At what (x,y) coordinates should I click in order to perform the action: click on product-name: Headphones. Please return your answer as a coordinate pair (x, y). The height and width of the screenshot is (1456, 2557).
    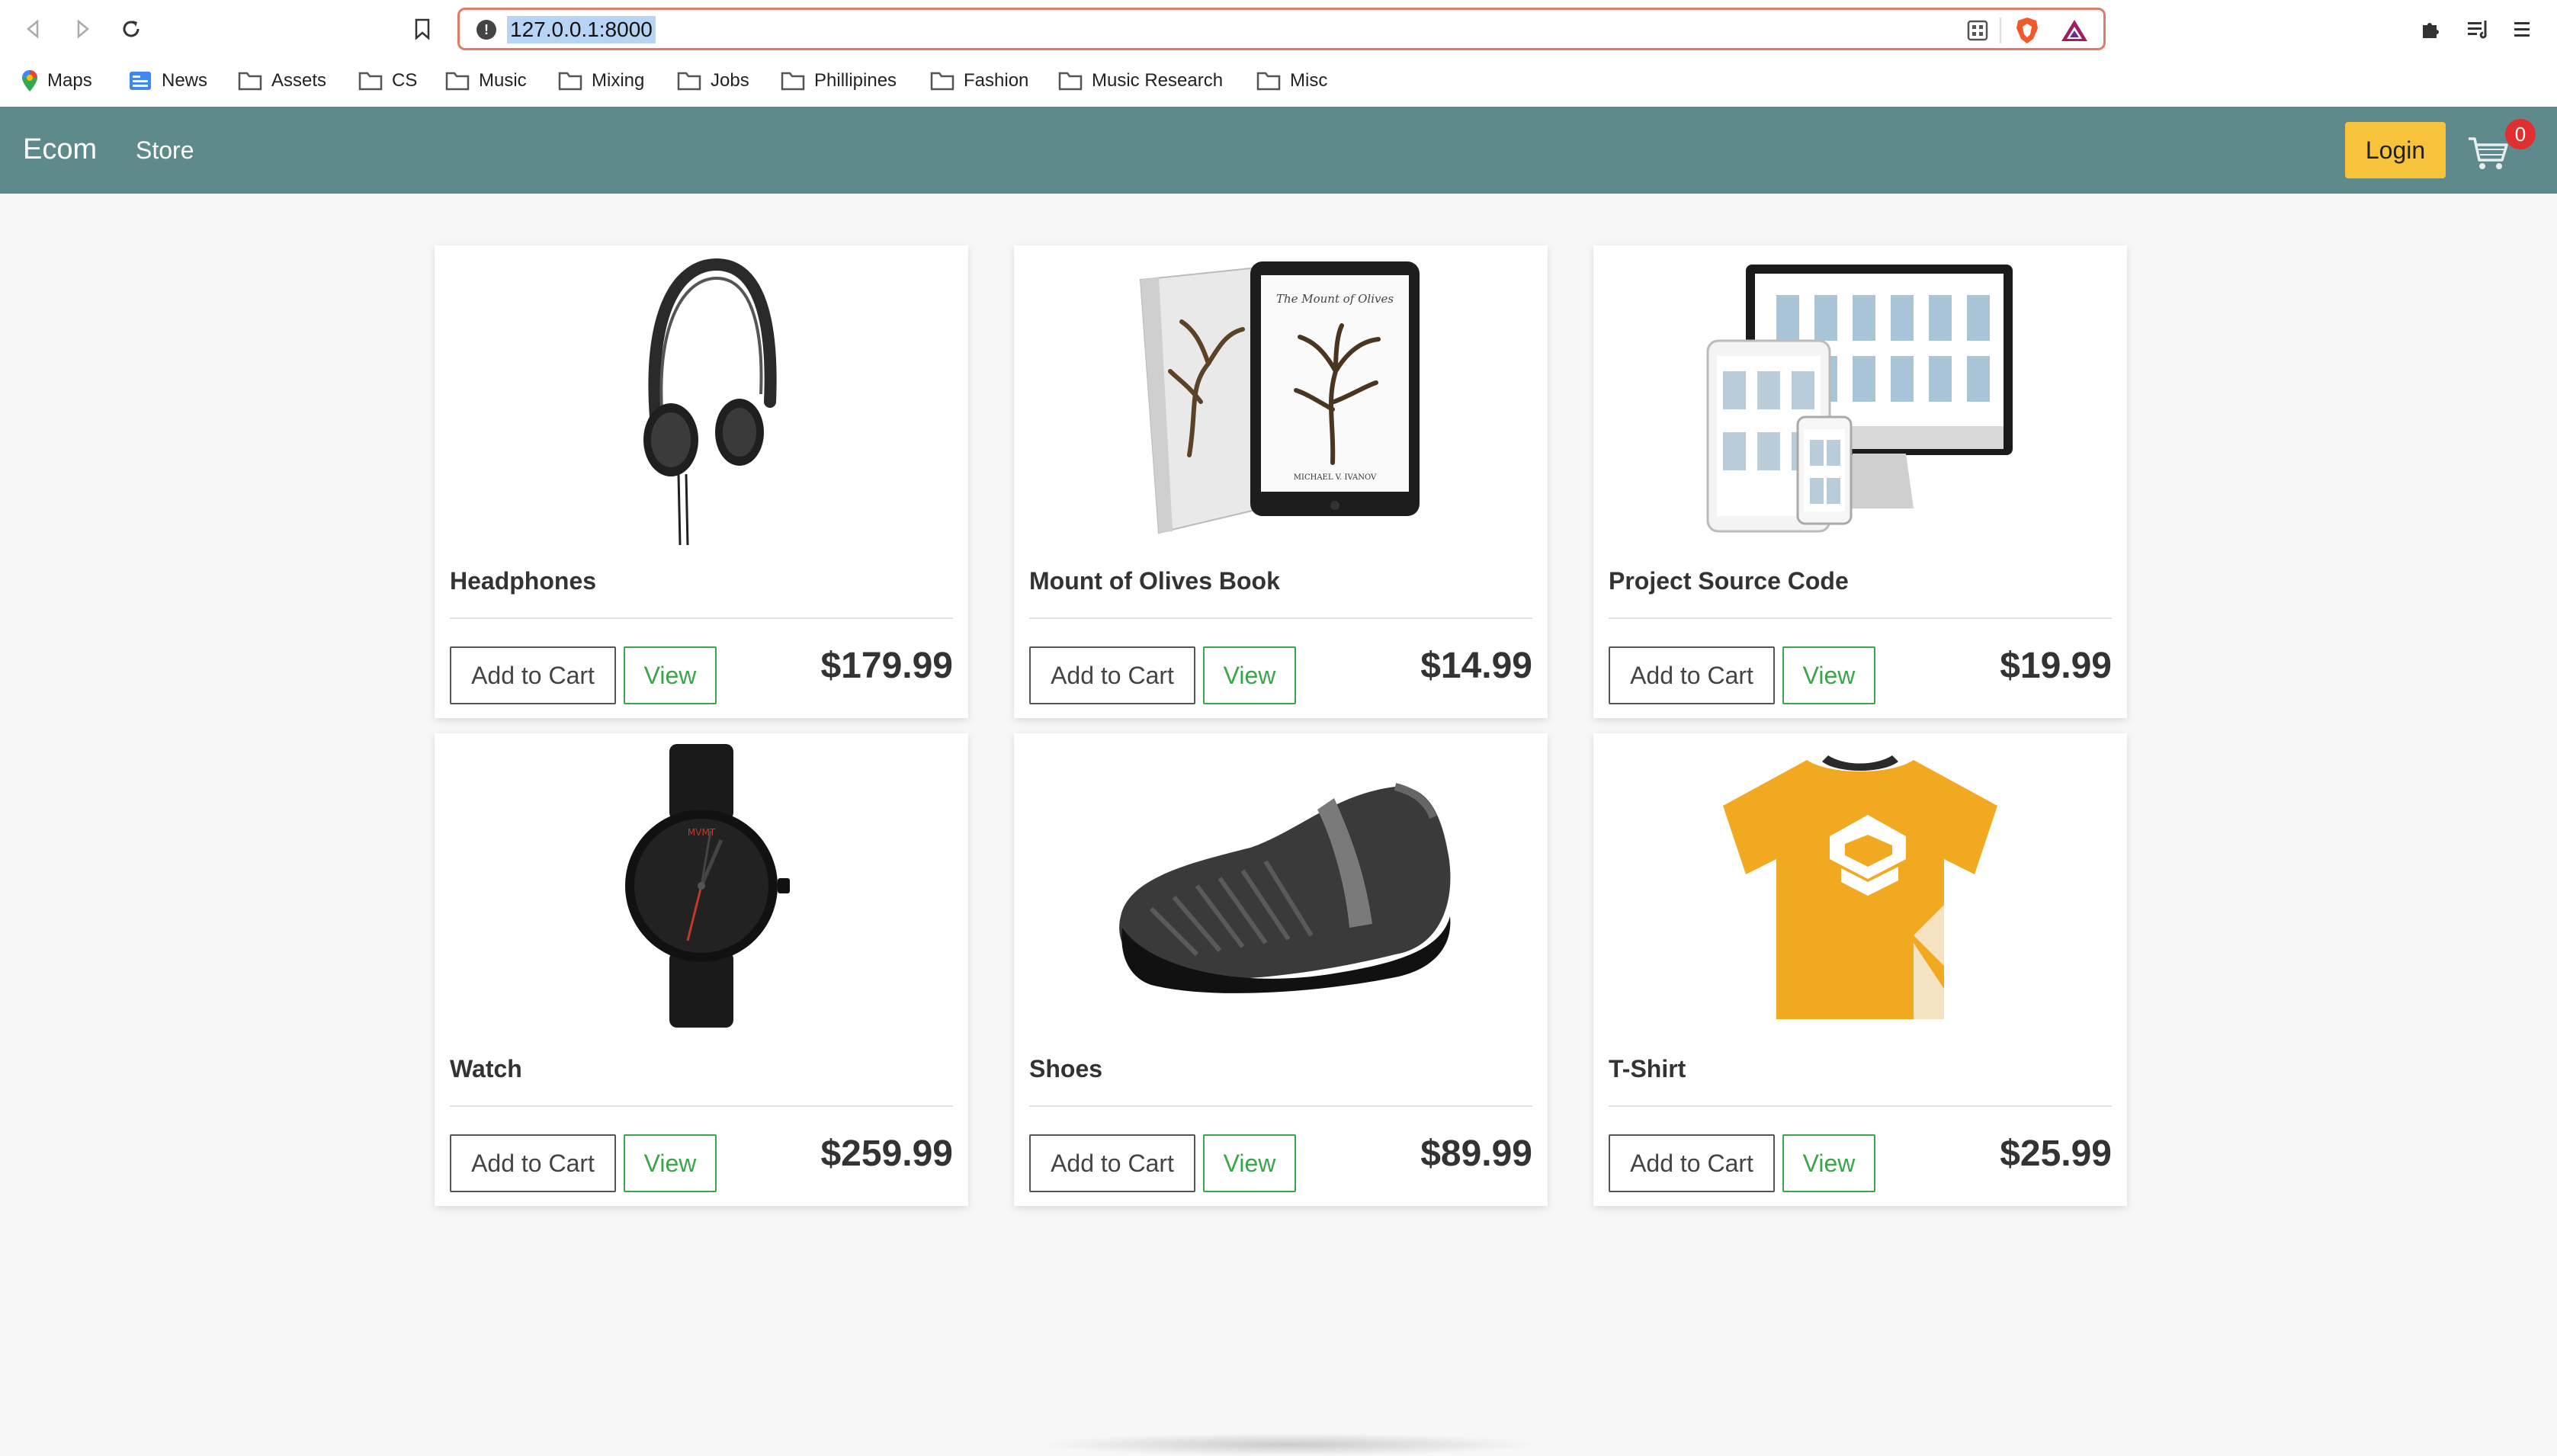
    Looking at the image, I should click on (523, 581).